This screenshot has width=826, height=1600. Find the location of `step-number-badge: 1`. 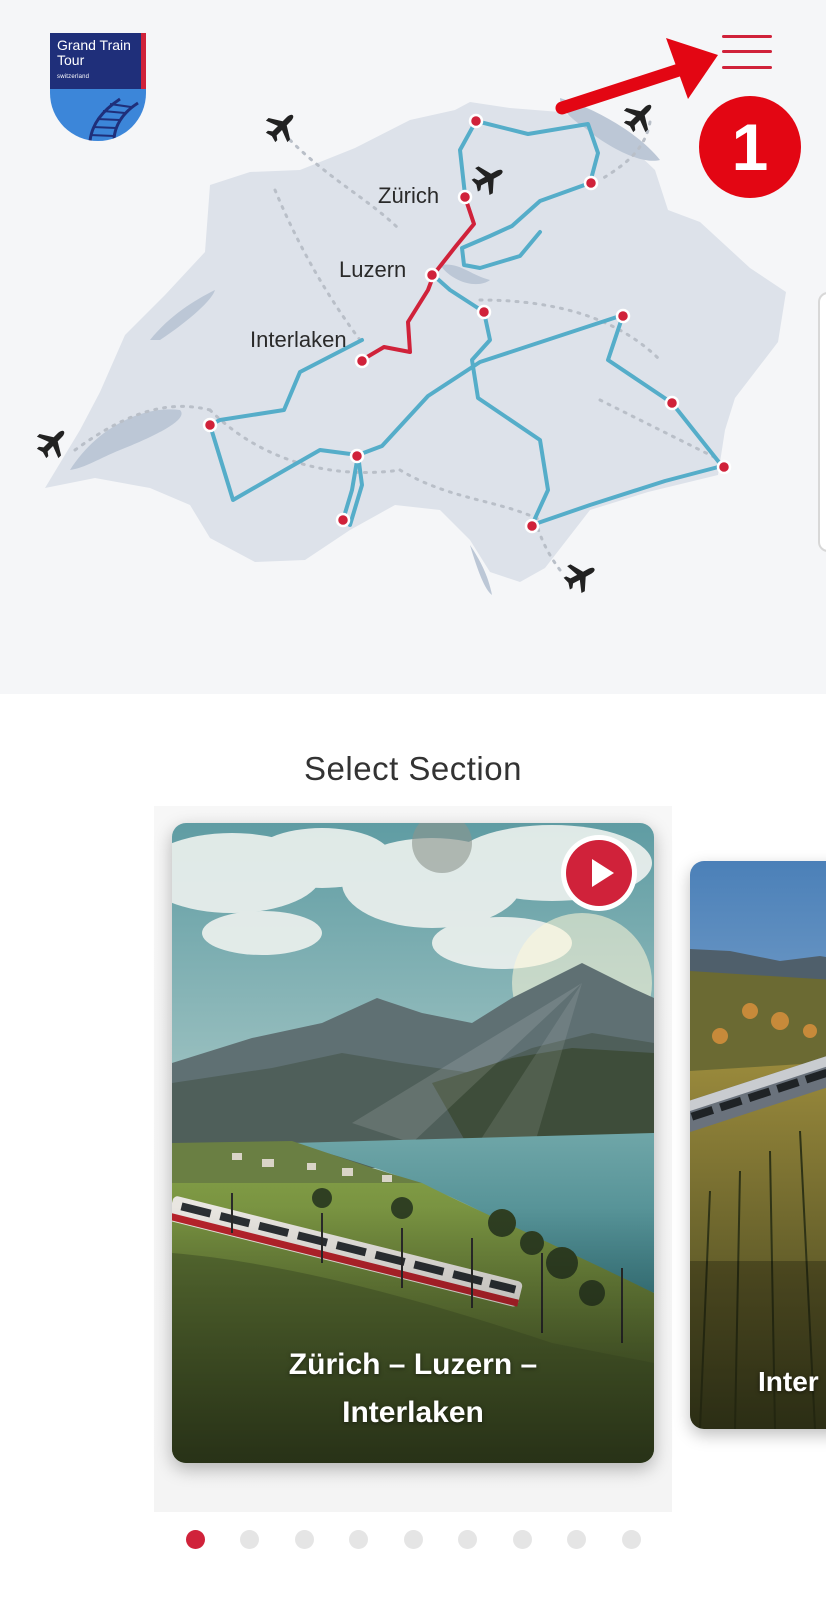

step-number-badge: 1 is located at coordinates (750, 147).